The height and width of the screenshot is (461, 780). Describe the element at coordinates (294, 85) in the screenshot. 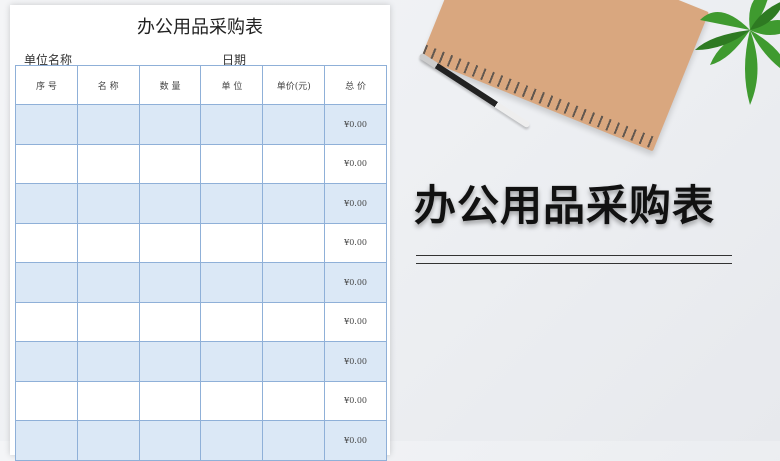

I see `header-unit-price: 单价(元)` at that location.